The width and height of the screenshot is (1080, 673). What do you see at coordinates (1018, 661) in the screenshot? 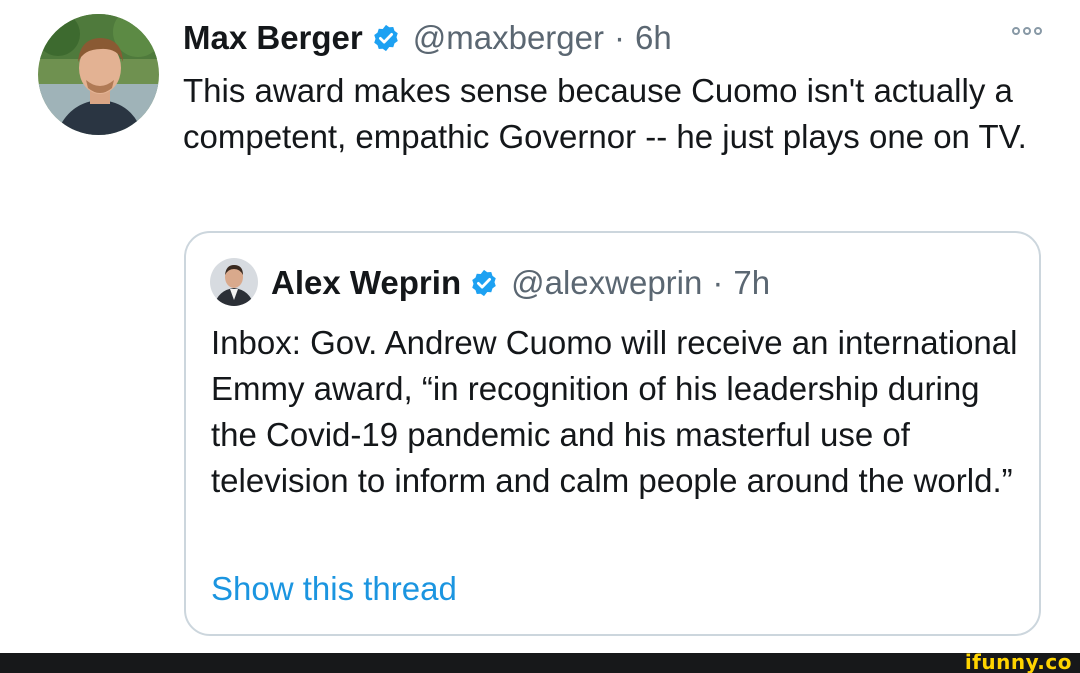
I see `watermark-logo: ifunny.co` at bounding box center [1018, 661].